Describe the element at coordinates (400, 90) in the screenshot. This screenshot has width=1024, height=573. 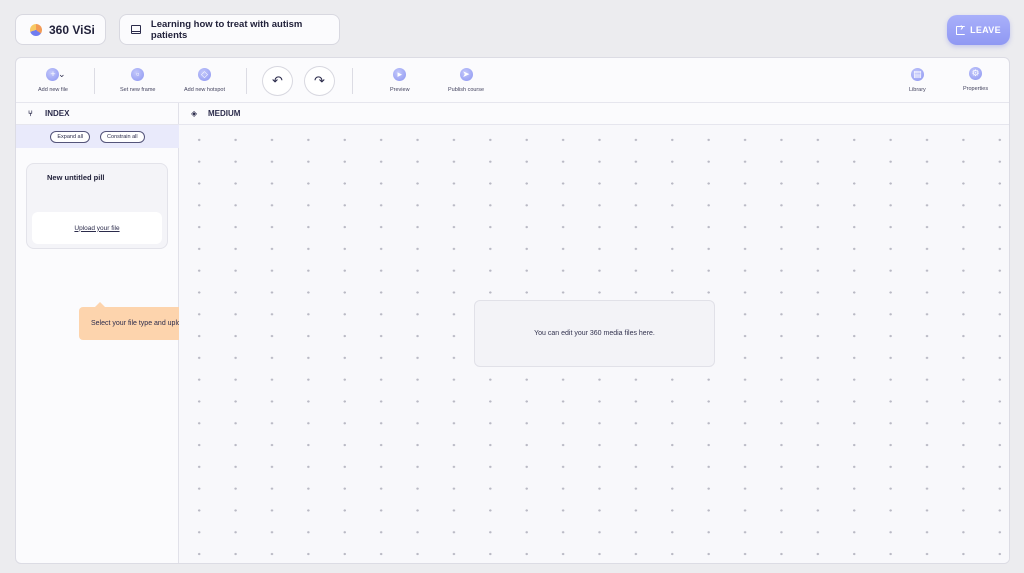
I see `preview-label: Preview` at that location.